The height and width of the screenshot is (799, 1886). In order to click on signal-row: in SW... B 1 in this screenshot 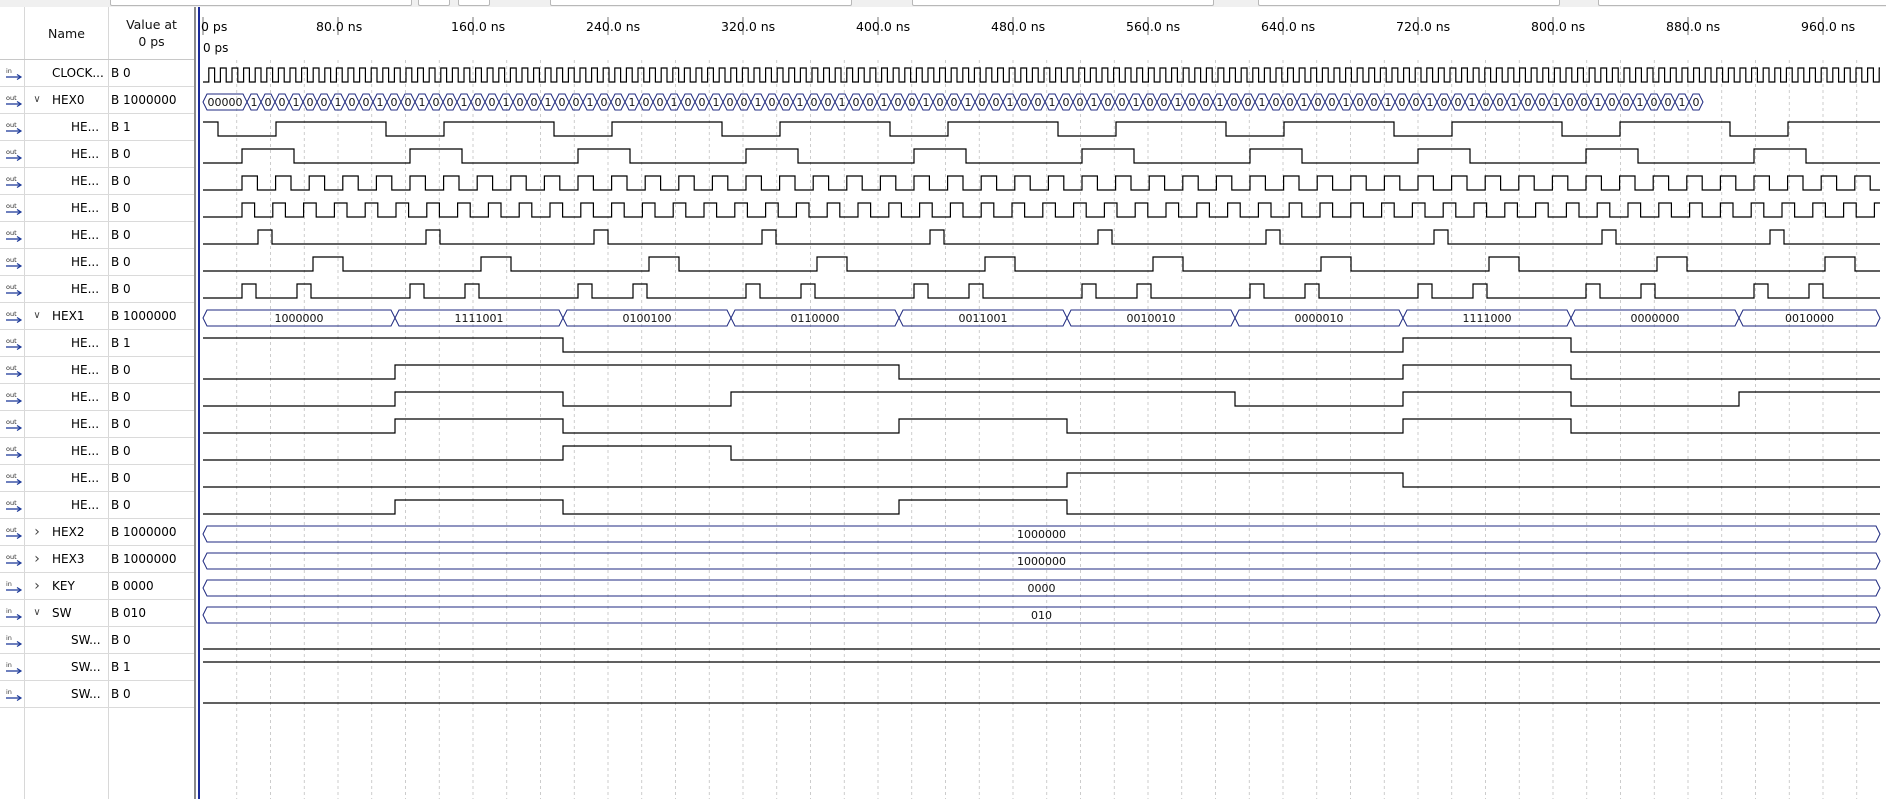, I will do `click(97, 667)`.